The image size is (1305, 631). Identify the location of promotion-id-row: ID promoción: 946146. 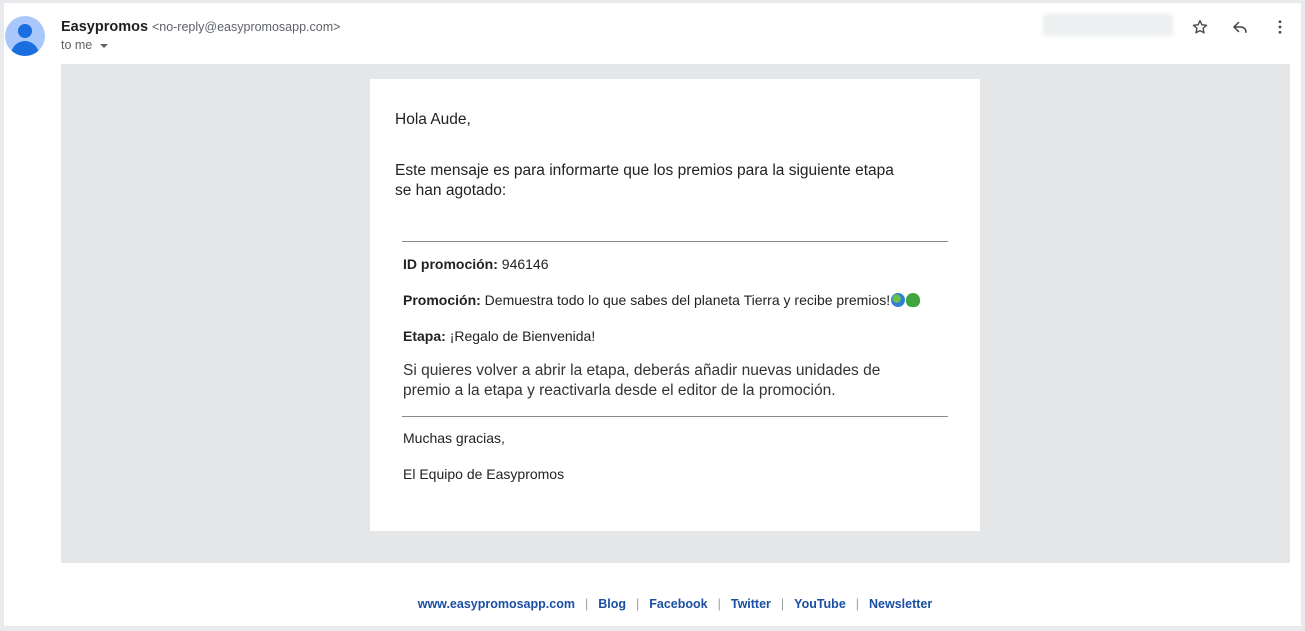
(476, 264).